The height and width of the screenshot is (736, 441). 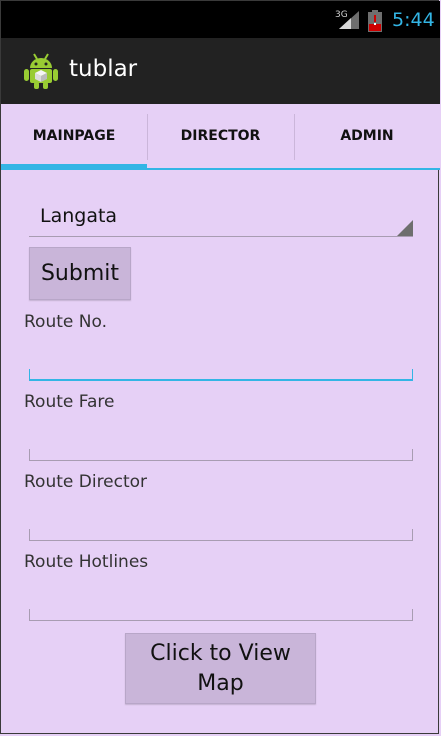 What do you see at coordinates (349, 20) in the screenshot?
I see `signal-strength-icon` at bounding box center [349, 20].